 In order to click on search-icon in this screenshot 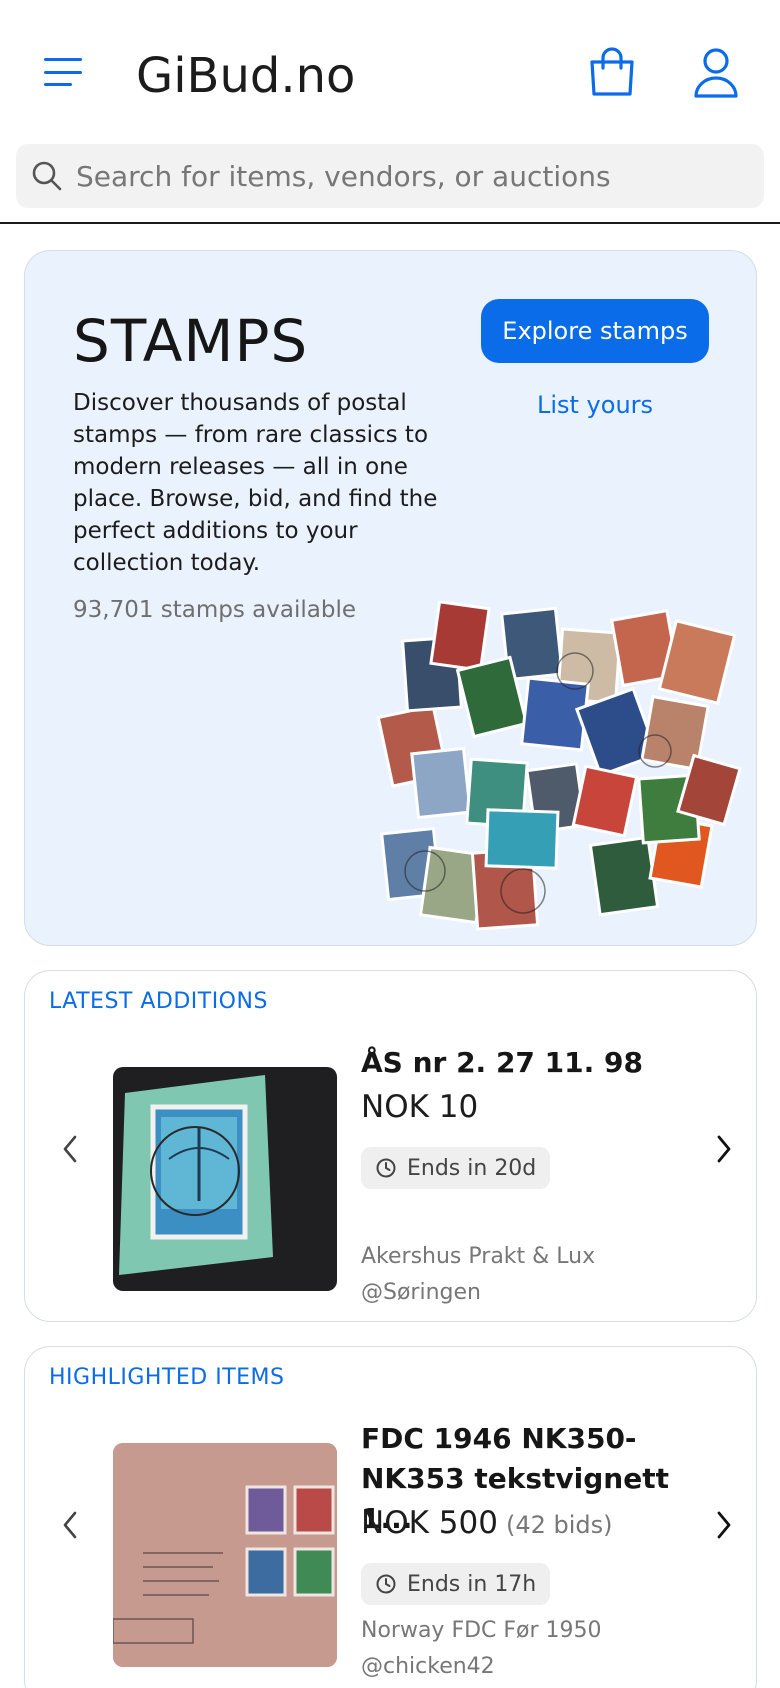, I will do `click(47, 176)`.